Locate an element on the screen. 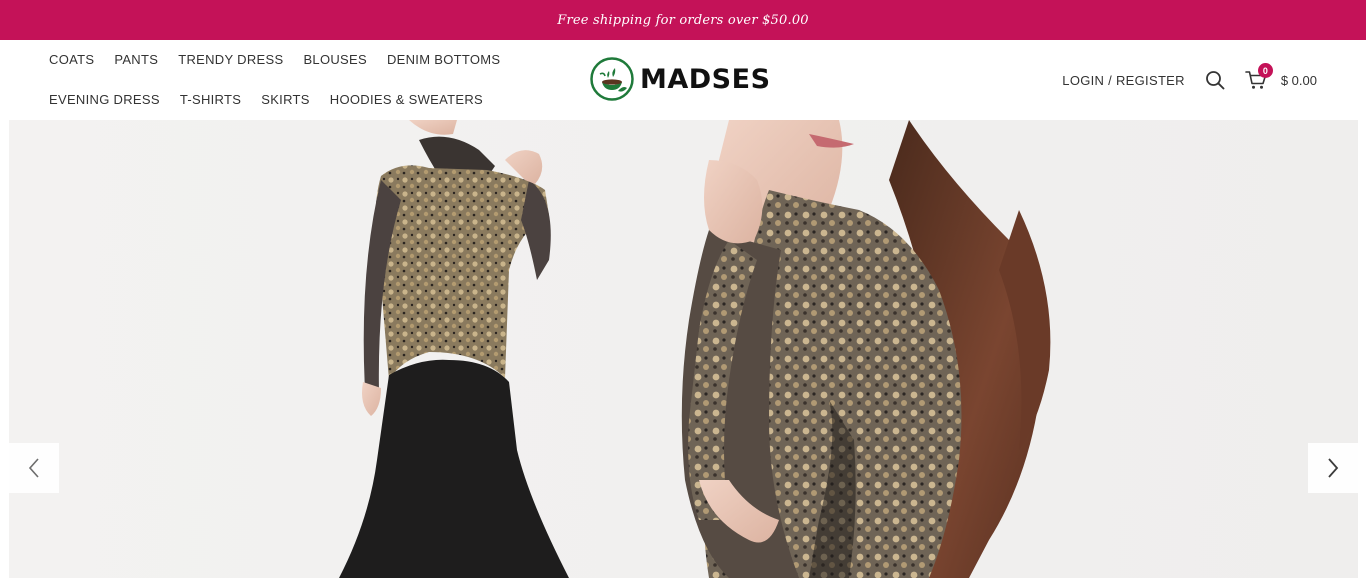 The image size is (1366, 578). nav-item-coats: COATS is located at coordinates (71, 59).